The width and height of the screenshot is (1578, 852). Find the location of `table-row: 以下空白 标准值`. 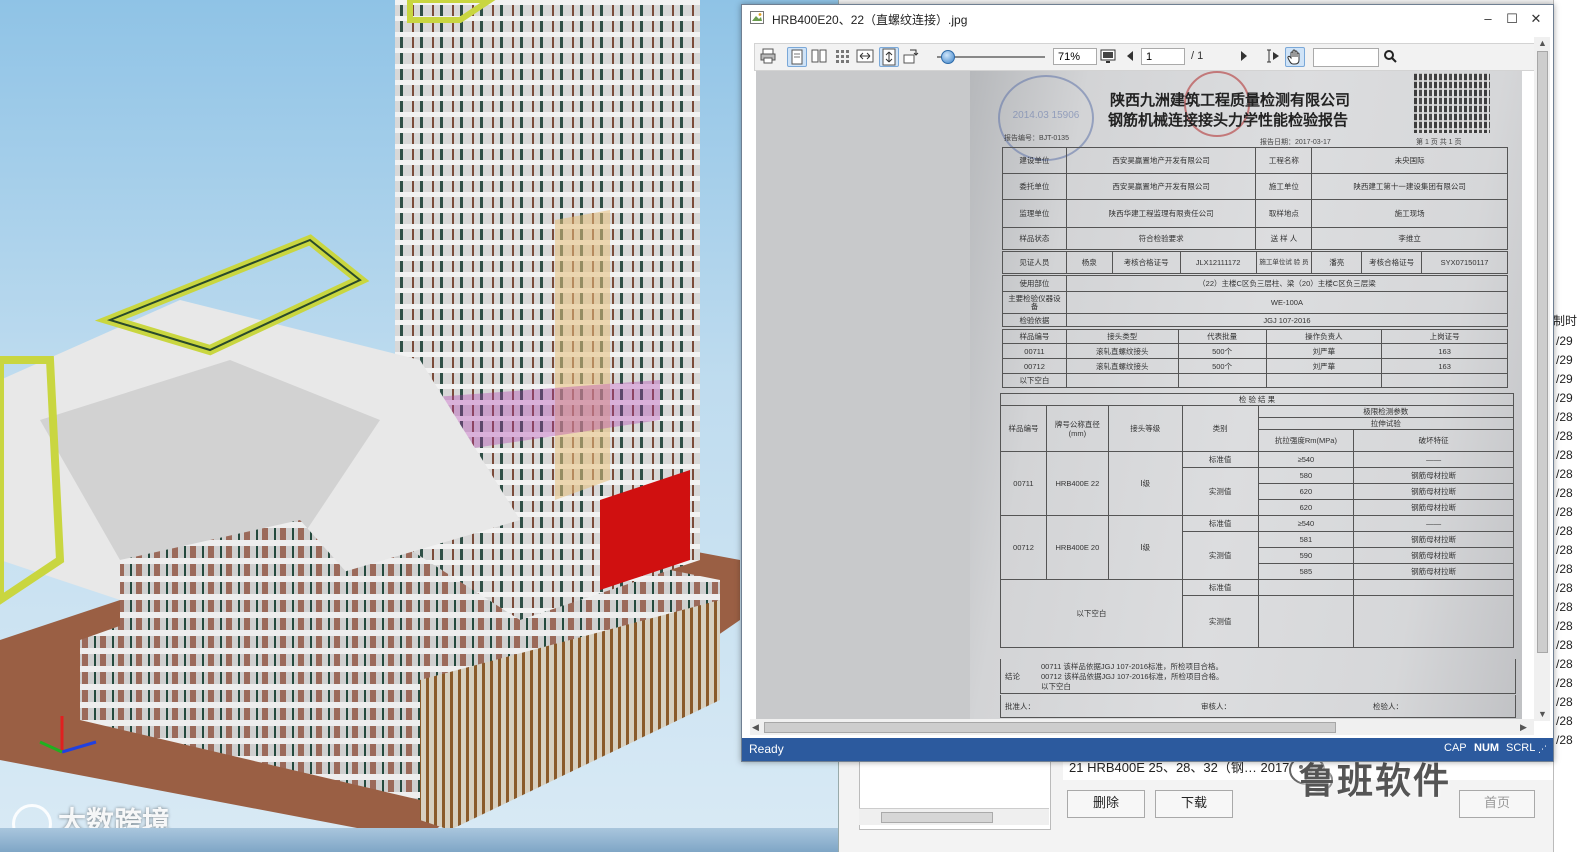

table-row: 以下空白 标准值 is located at coordinates (1257, 613).